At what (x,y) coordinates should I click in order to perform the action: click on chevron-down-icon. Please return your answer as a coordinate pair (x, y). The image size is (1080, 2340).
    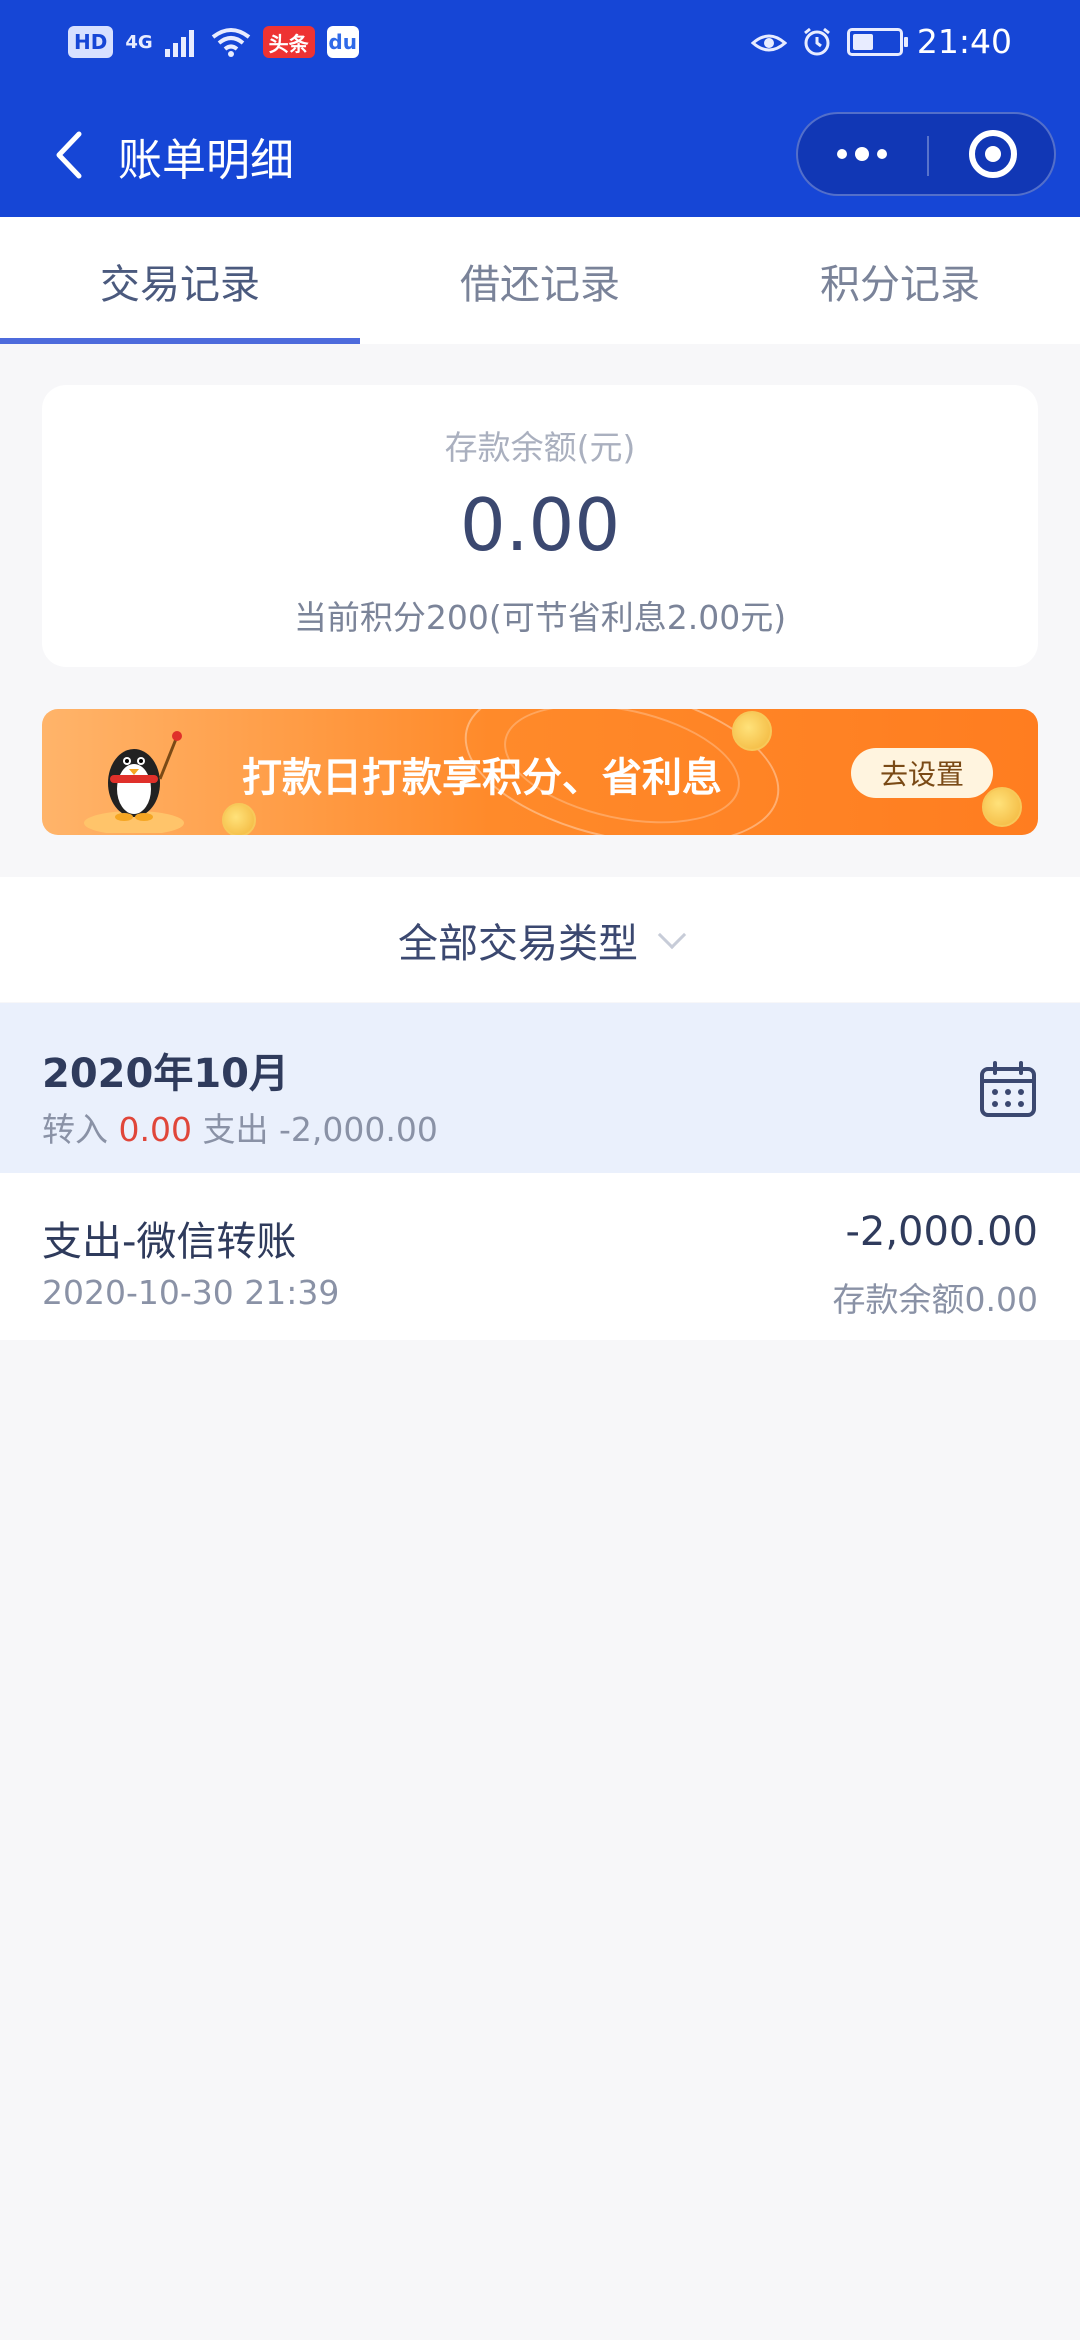
    Looking at the image, I should click on (672, 934).